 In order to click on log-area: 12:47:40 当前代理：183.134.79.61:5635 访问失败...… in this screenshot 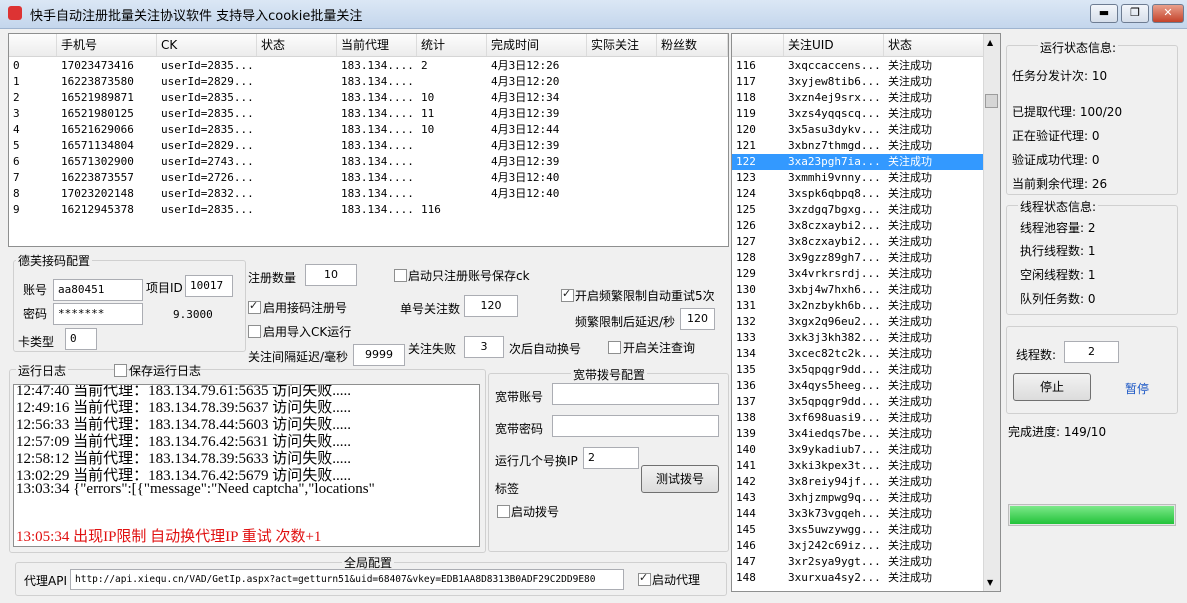, I will do `click(246, 465)`.